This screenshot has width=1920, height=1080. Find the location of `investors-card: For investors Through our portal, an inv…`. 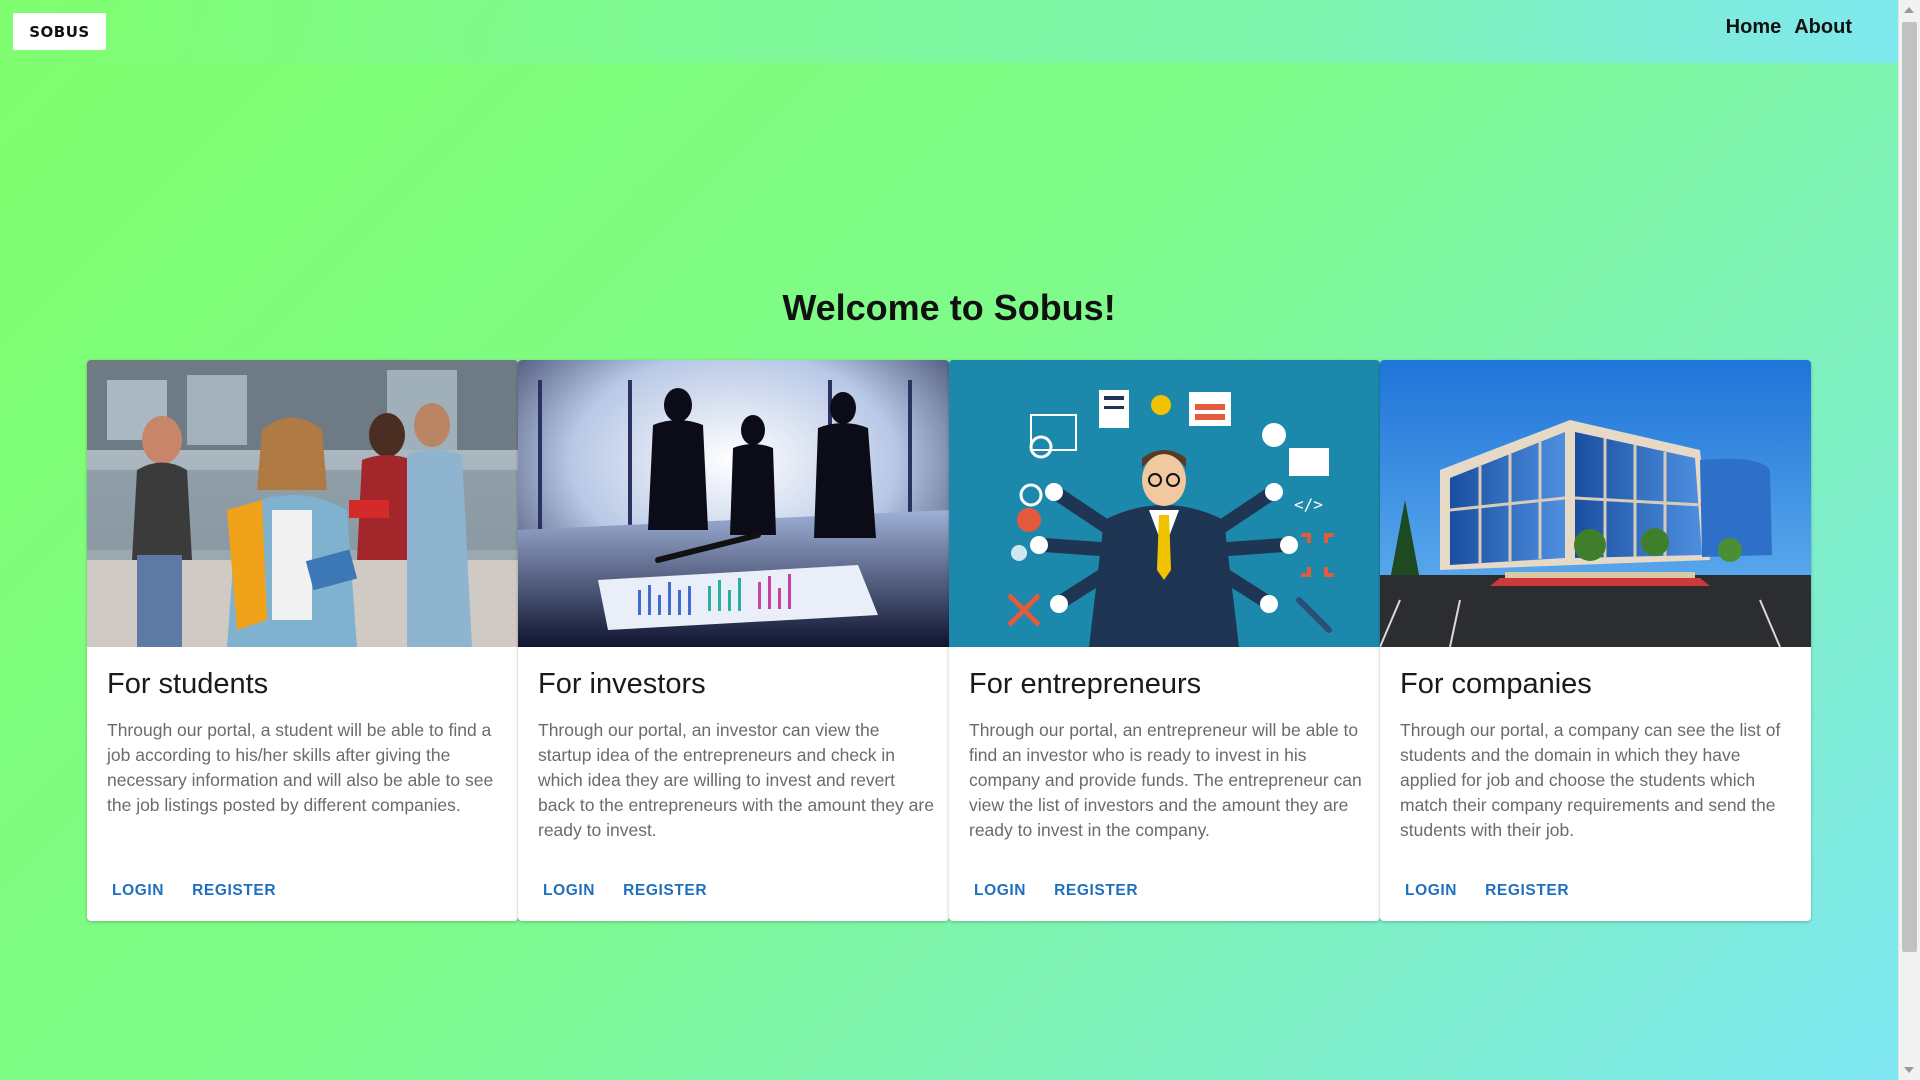

investors-card: For investors Through our portal, an inv… is located at coordinates (733, 640).